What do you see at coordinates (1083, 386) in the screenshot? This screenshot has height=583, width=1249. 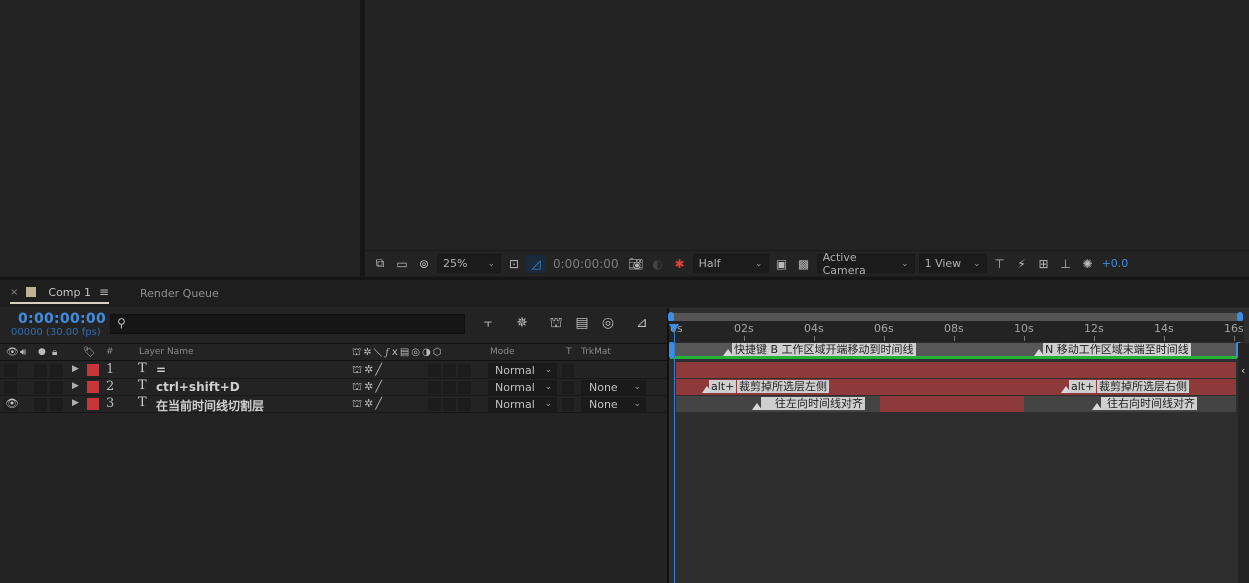 I see `annotation-alt-key-right: alt+` at bounding box center [1083, 386].